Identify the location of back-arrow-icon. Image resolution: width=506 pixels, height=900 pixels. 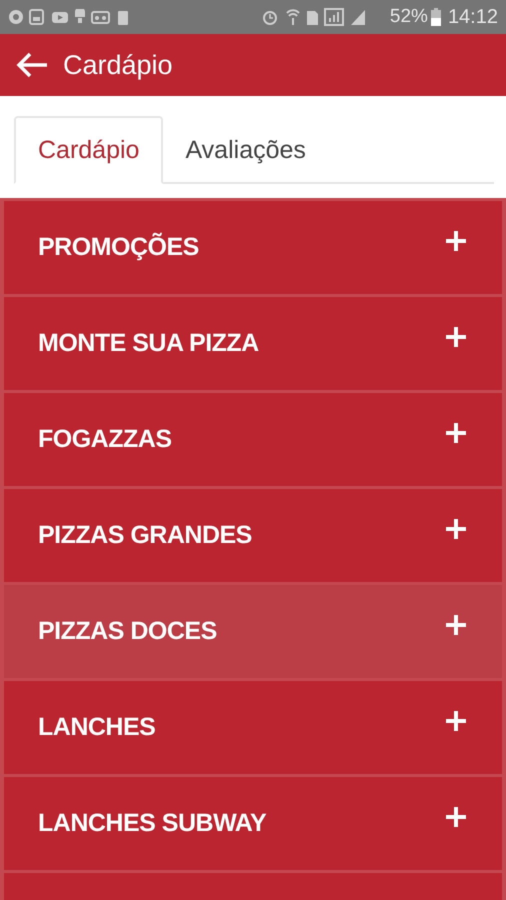
(32, 65).